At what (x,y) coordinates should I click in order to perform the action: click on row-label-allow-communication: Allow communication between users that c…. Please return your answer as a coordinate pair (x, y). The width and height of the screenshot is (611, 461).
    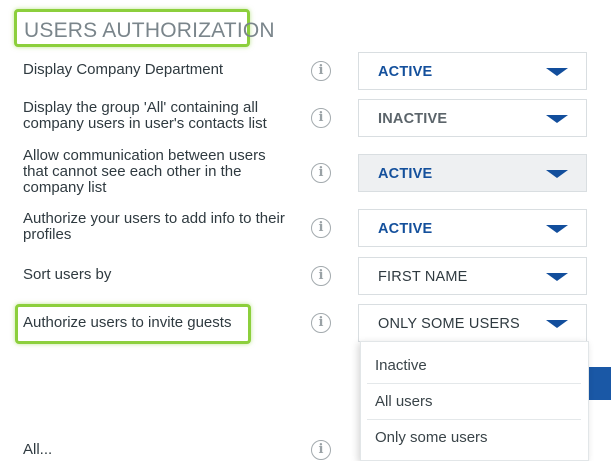
    Looking at the image, I should click on (144, 171).